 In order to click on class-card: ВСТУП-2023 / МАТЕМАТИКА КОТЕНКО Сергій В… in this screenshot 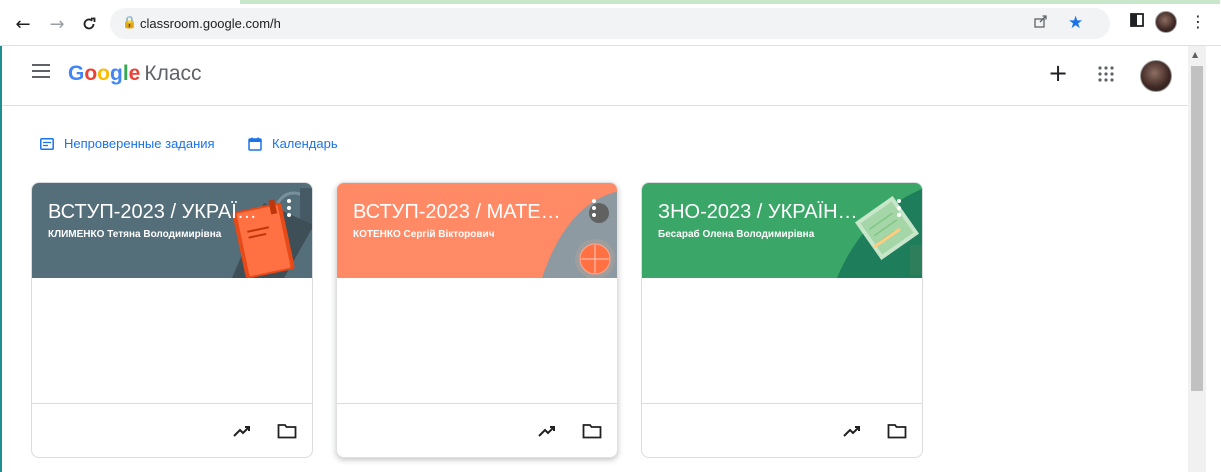, I will do `click(477, 320)`.